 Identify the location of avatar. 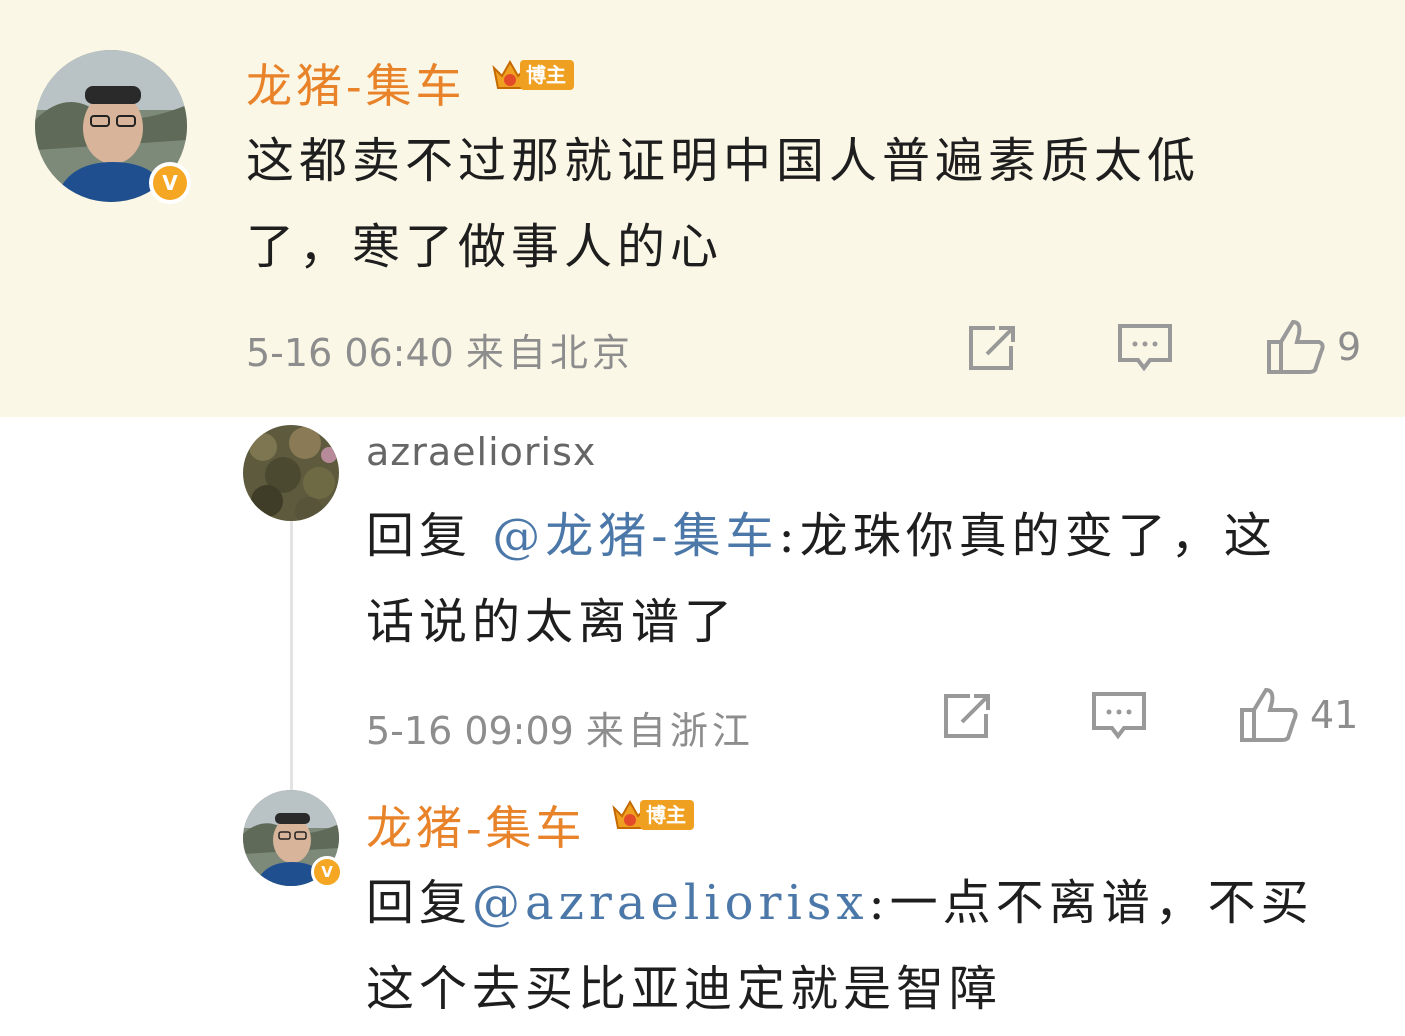
(291, 473).